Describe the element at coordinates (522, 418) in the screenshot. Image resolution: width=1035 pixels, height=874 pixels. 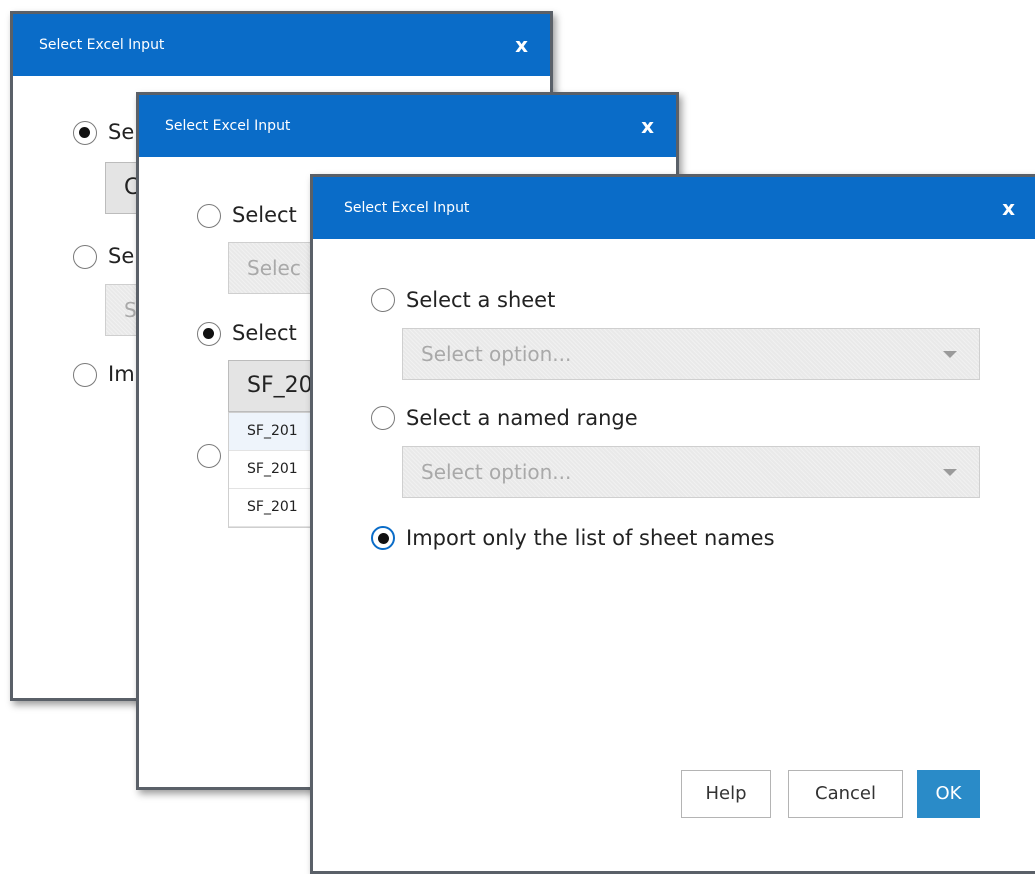
I see `select-range-label: Select a named range` at that location.